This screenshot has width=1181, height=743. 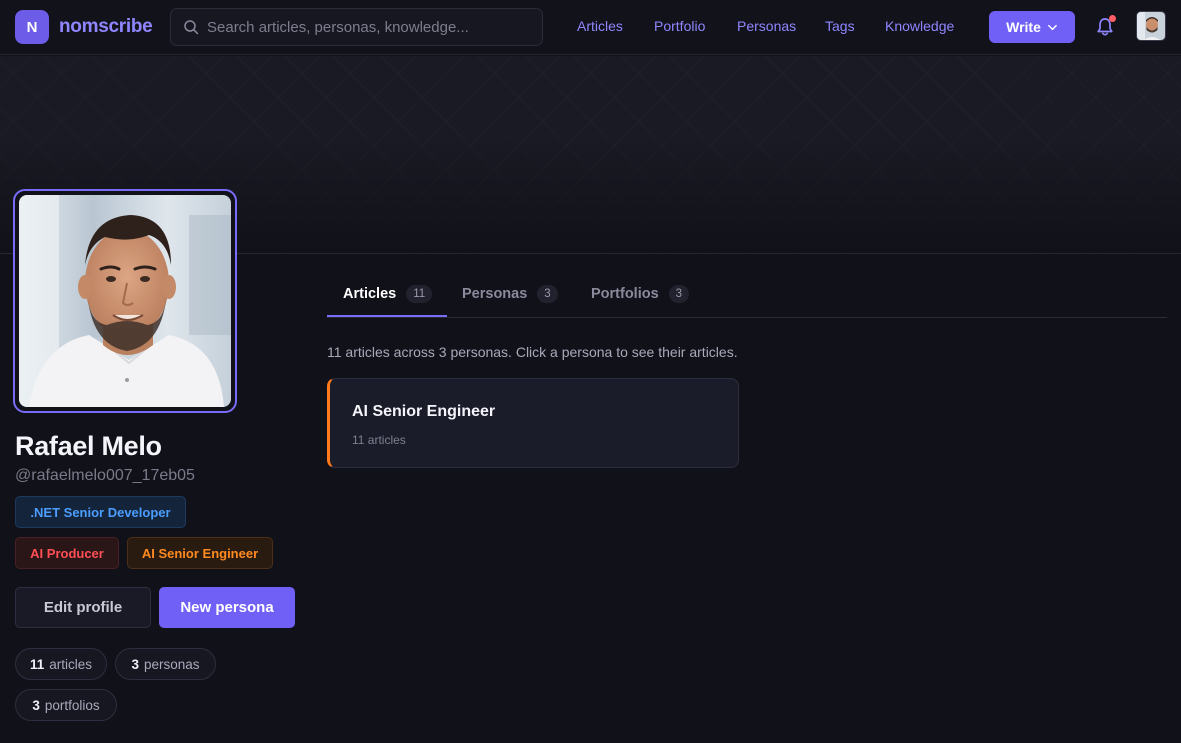 I want to click on tab-personas: Personas 3, so click(x=510, y=293).